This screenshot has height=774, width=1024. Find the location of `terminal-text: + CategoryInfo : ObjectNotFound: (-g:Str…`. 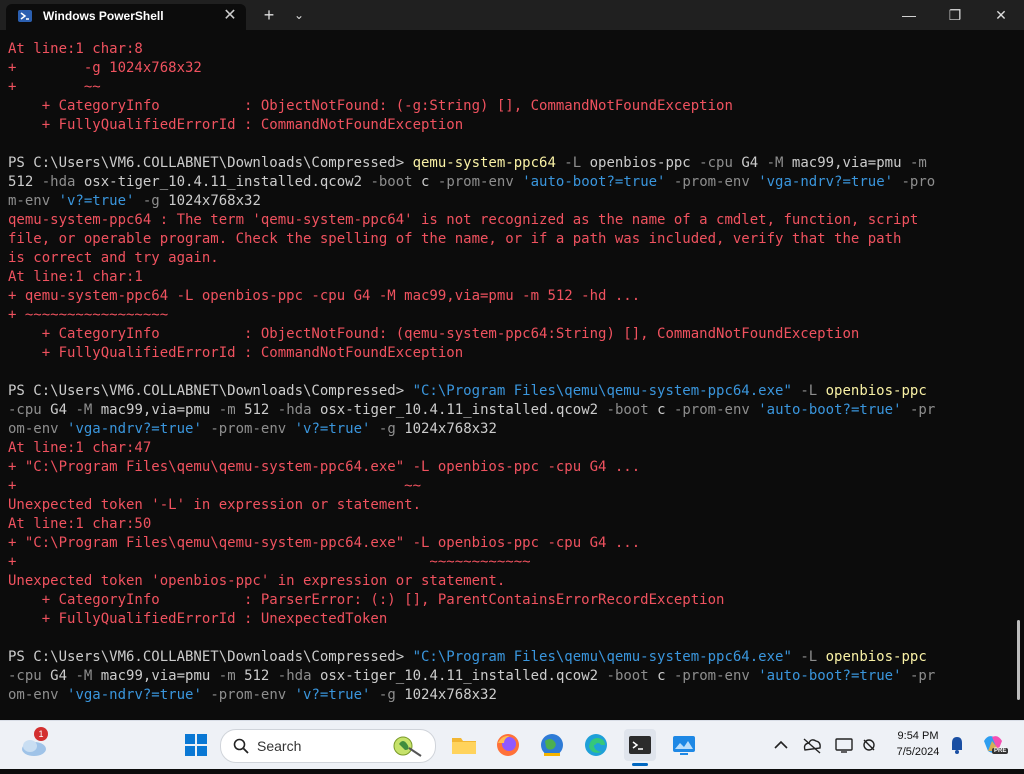

terminal-text: + CategoryInfo : ObjectNotFound: (-g:Str… is located at coordinates (370, 106).